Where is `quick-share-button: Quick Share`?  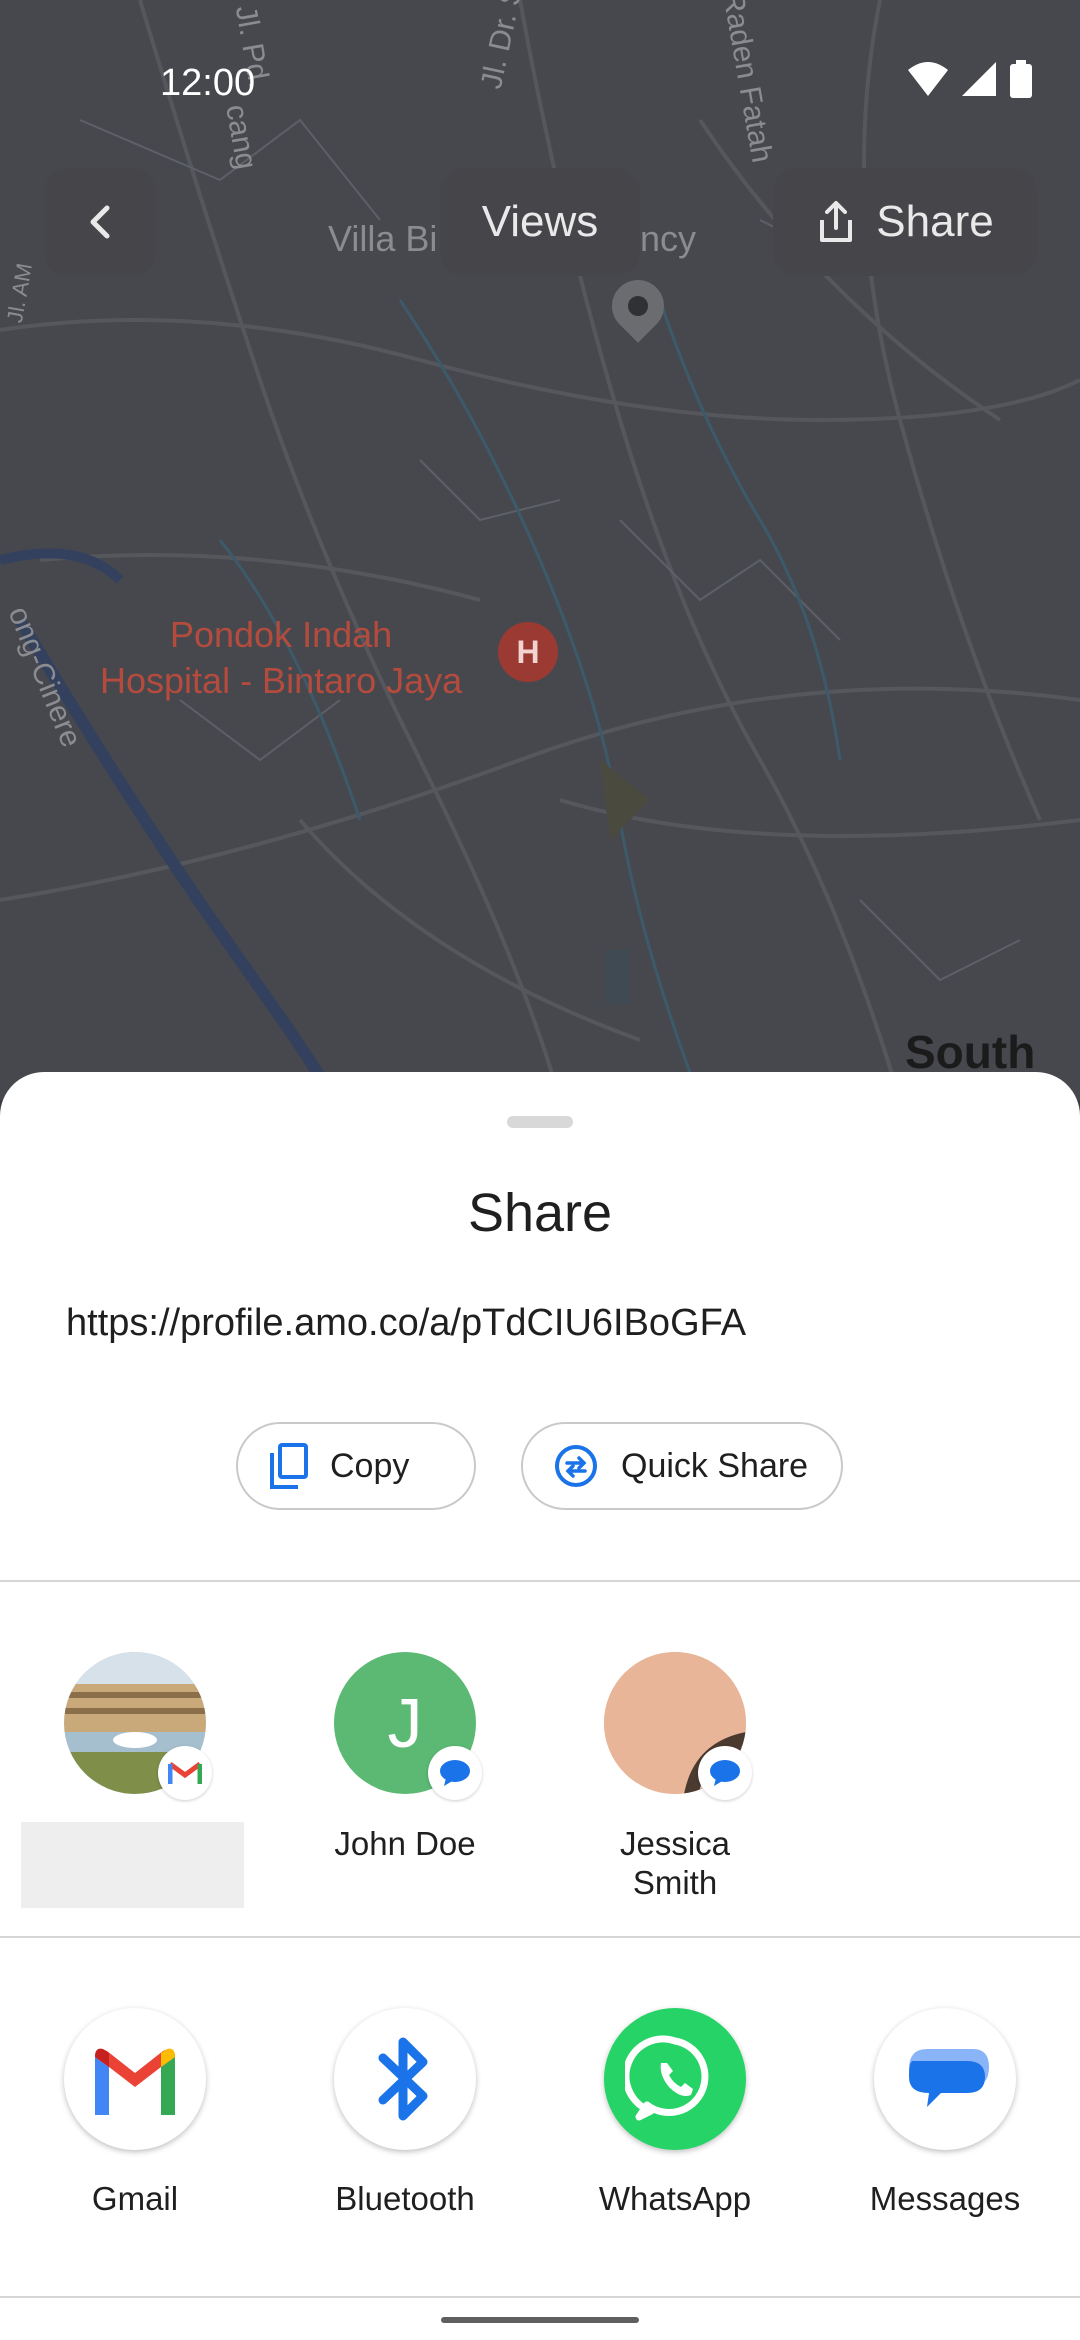 quick-share-button: Quick Share is located at coordinates (682, 1466).